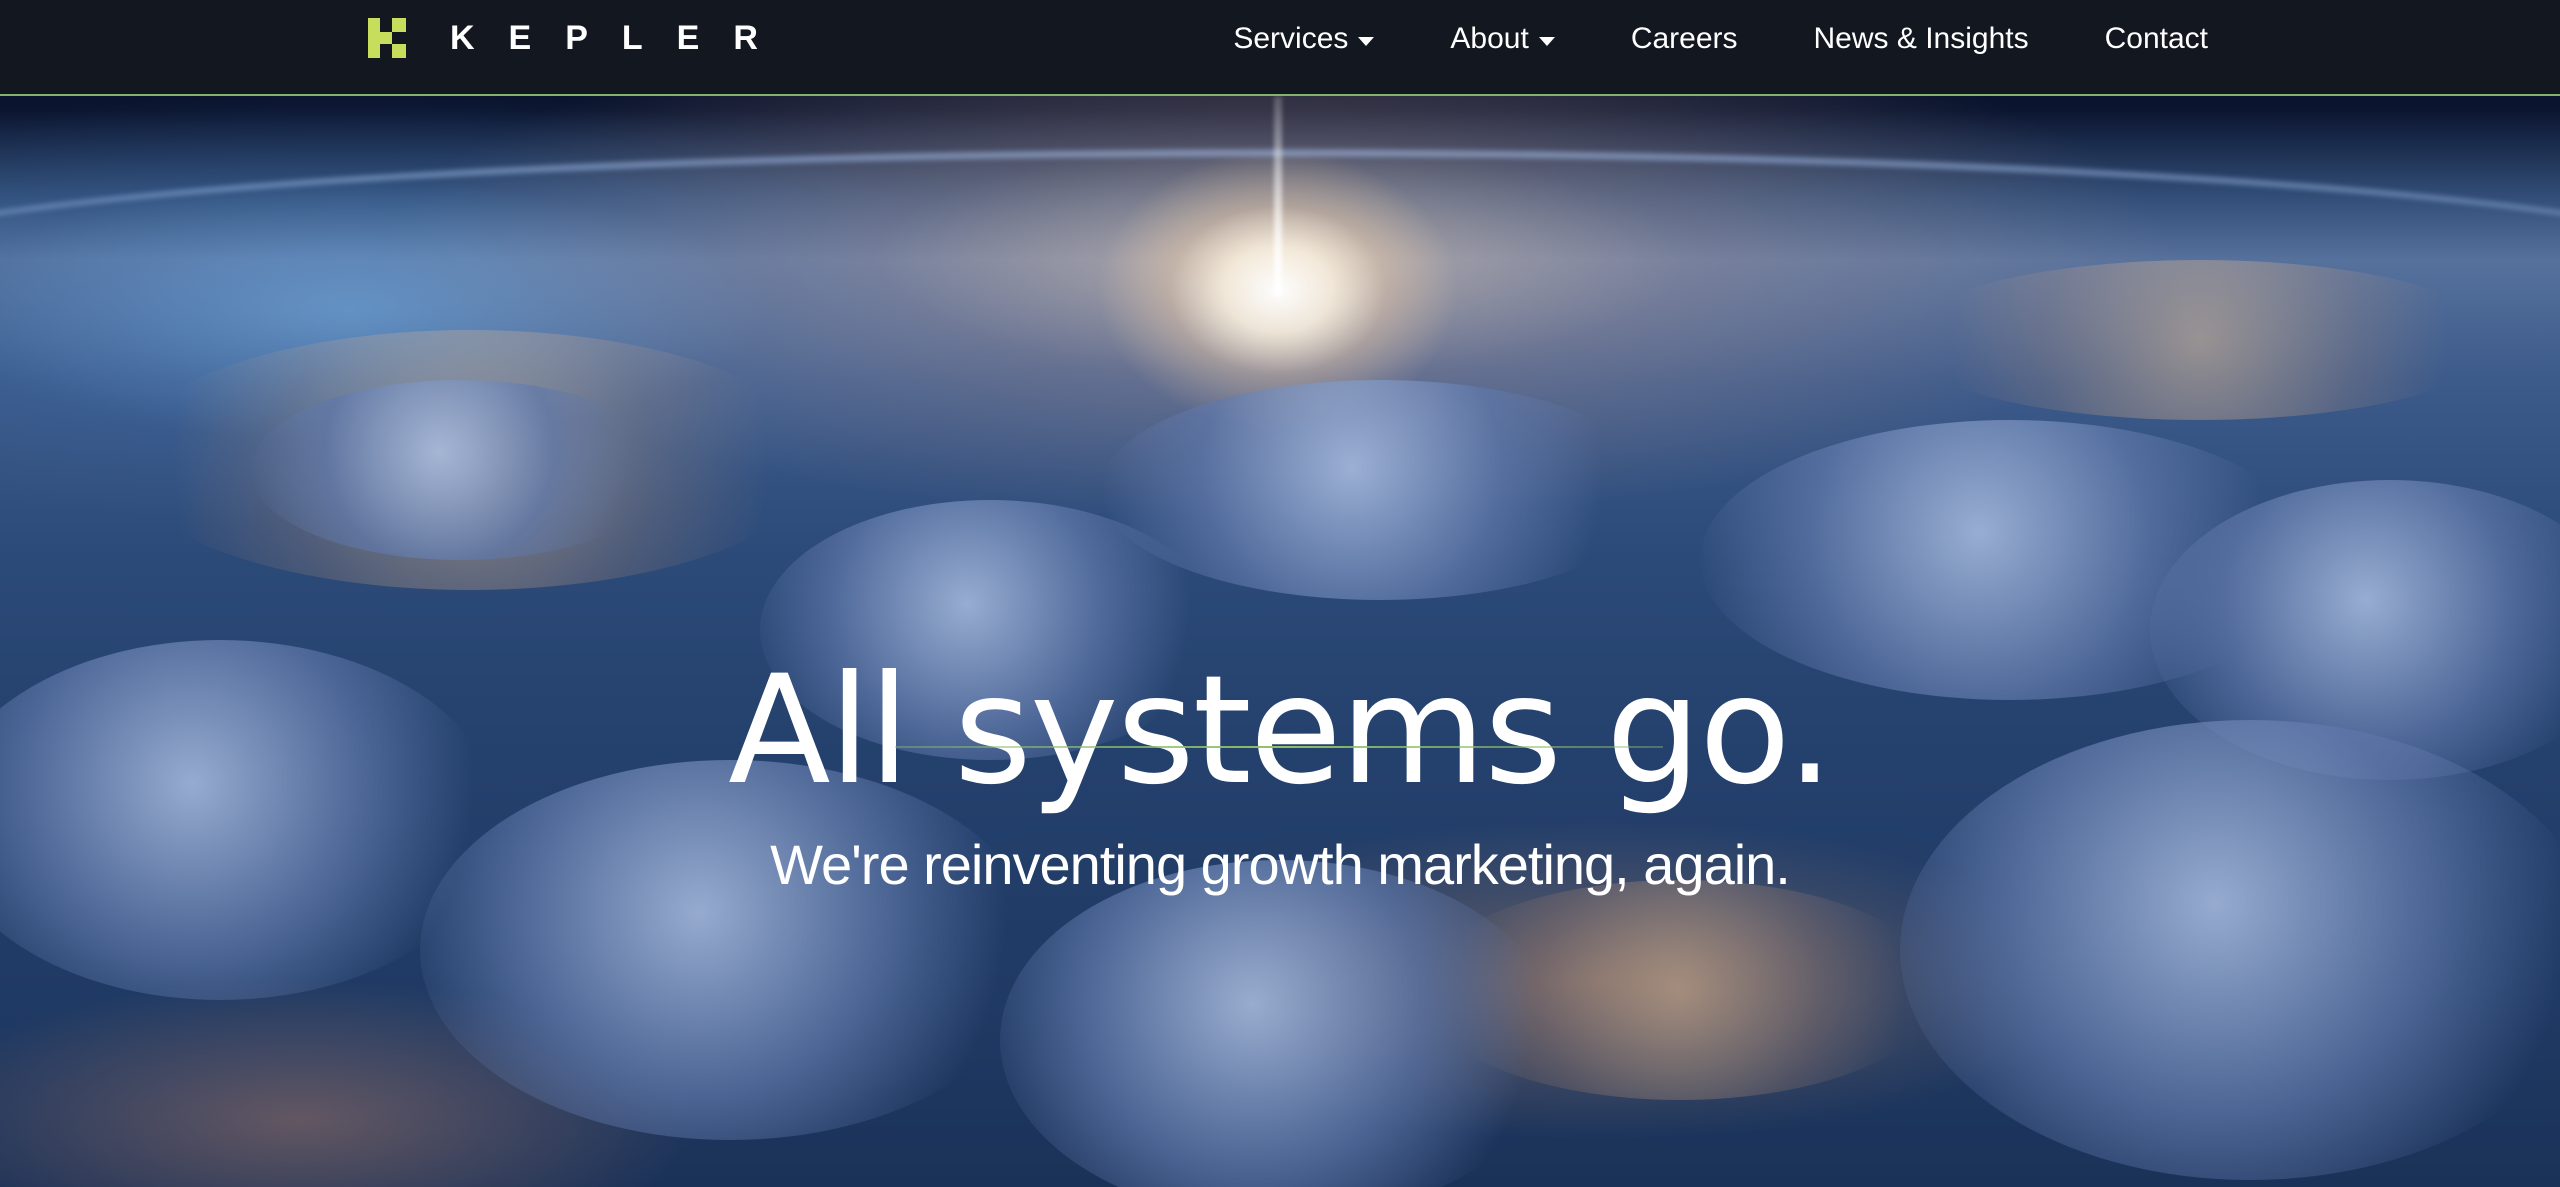 This screenshot has width=2560, height=1187. I want to click on kepler-logo-icon, so click(387, 38).